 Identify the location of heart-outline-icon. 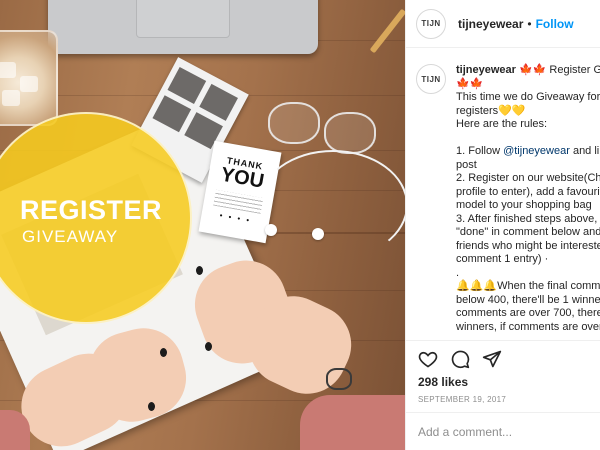
(428, 359).